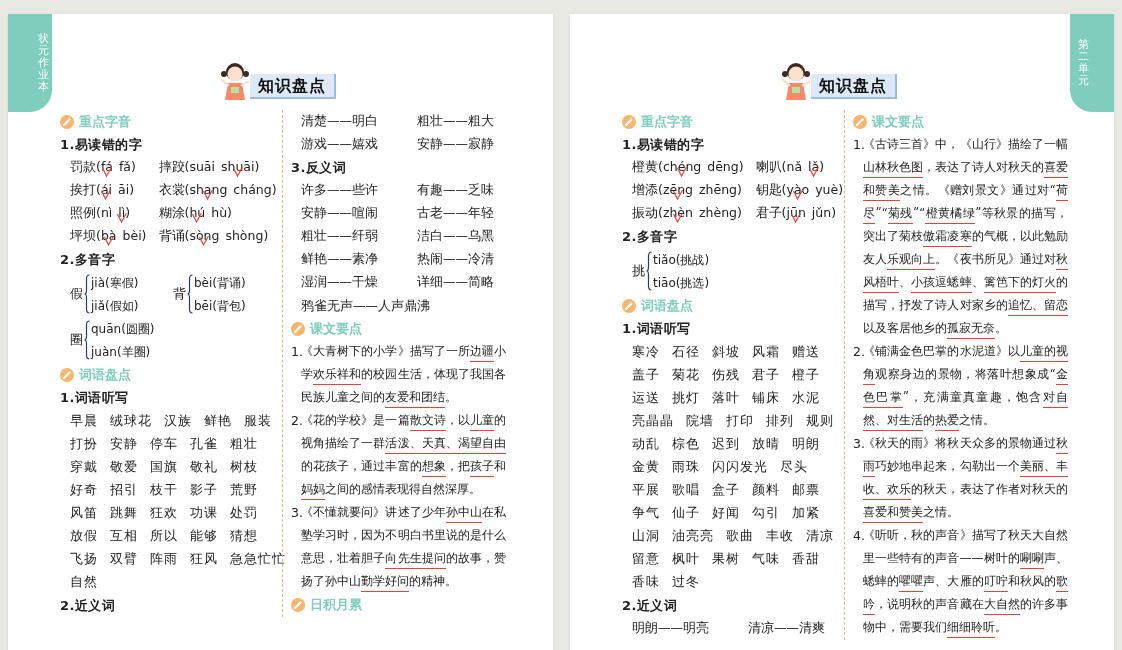 The width and height of the screenshot is (1122, 650). I want to click on word-text: 衣裳(, so click(174, 190).